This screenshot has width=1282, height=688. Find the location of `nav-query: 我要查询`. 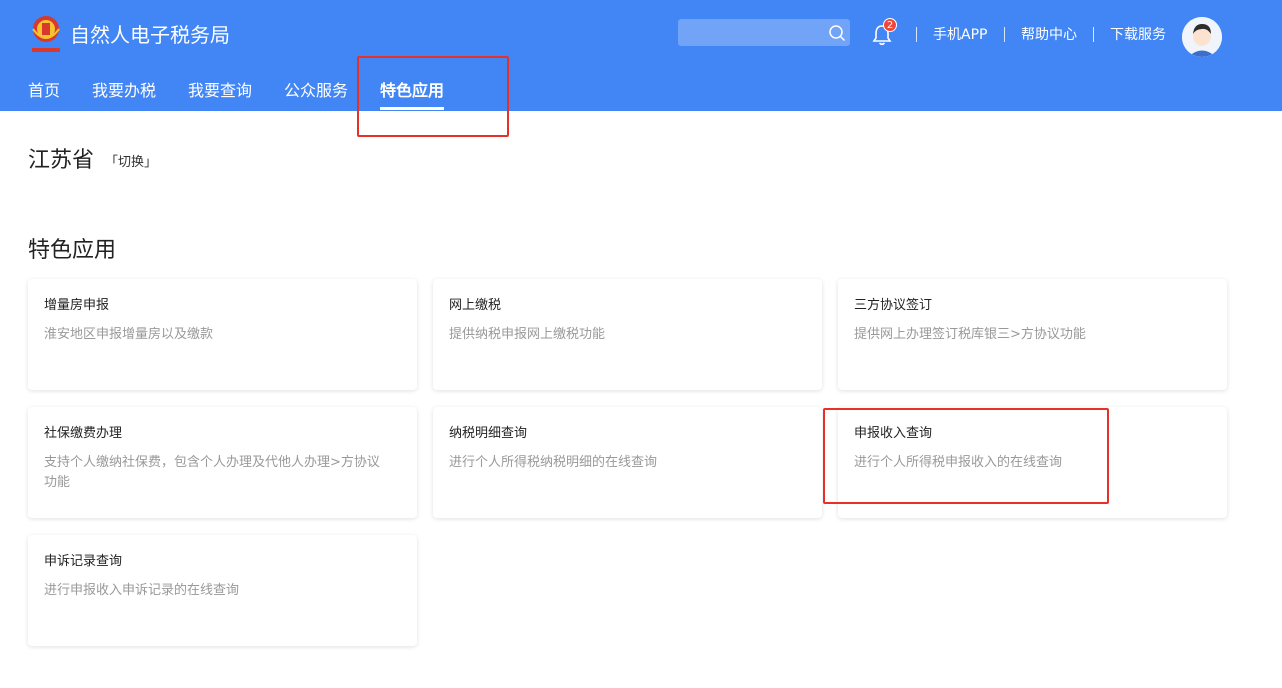

nav-query: 我要查询 is located at coordinates (220, 91).